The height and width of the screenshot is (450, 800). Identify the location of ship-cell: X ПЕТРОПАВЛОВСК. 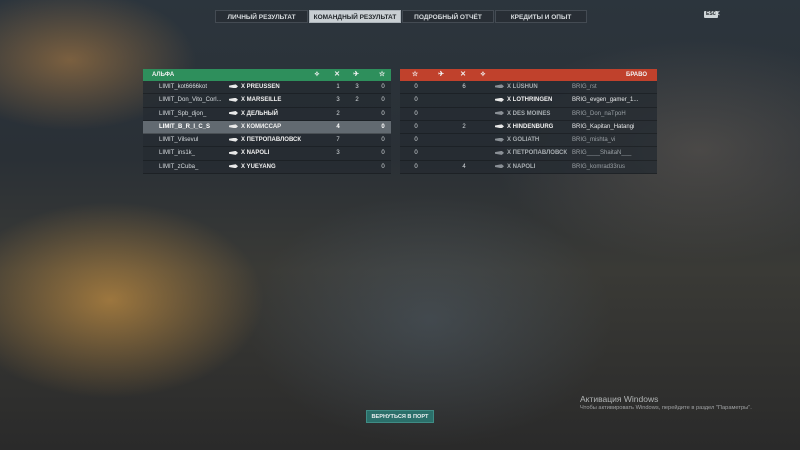
(531, 153).